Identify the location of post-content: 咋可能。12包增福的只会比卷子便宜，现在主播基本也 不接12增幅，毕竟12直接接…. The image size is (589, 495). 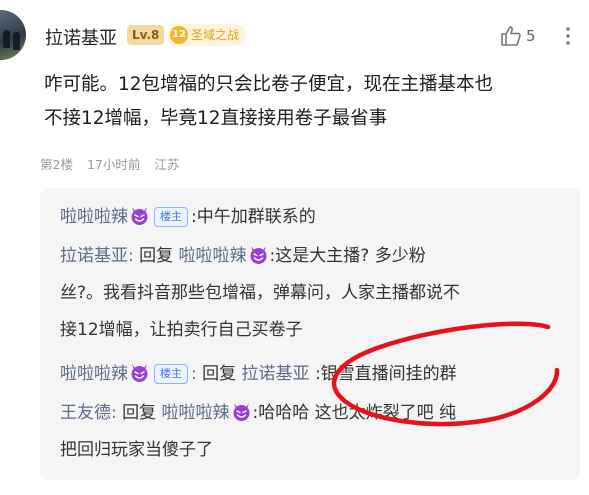
(309, 102).